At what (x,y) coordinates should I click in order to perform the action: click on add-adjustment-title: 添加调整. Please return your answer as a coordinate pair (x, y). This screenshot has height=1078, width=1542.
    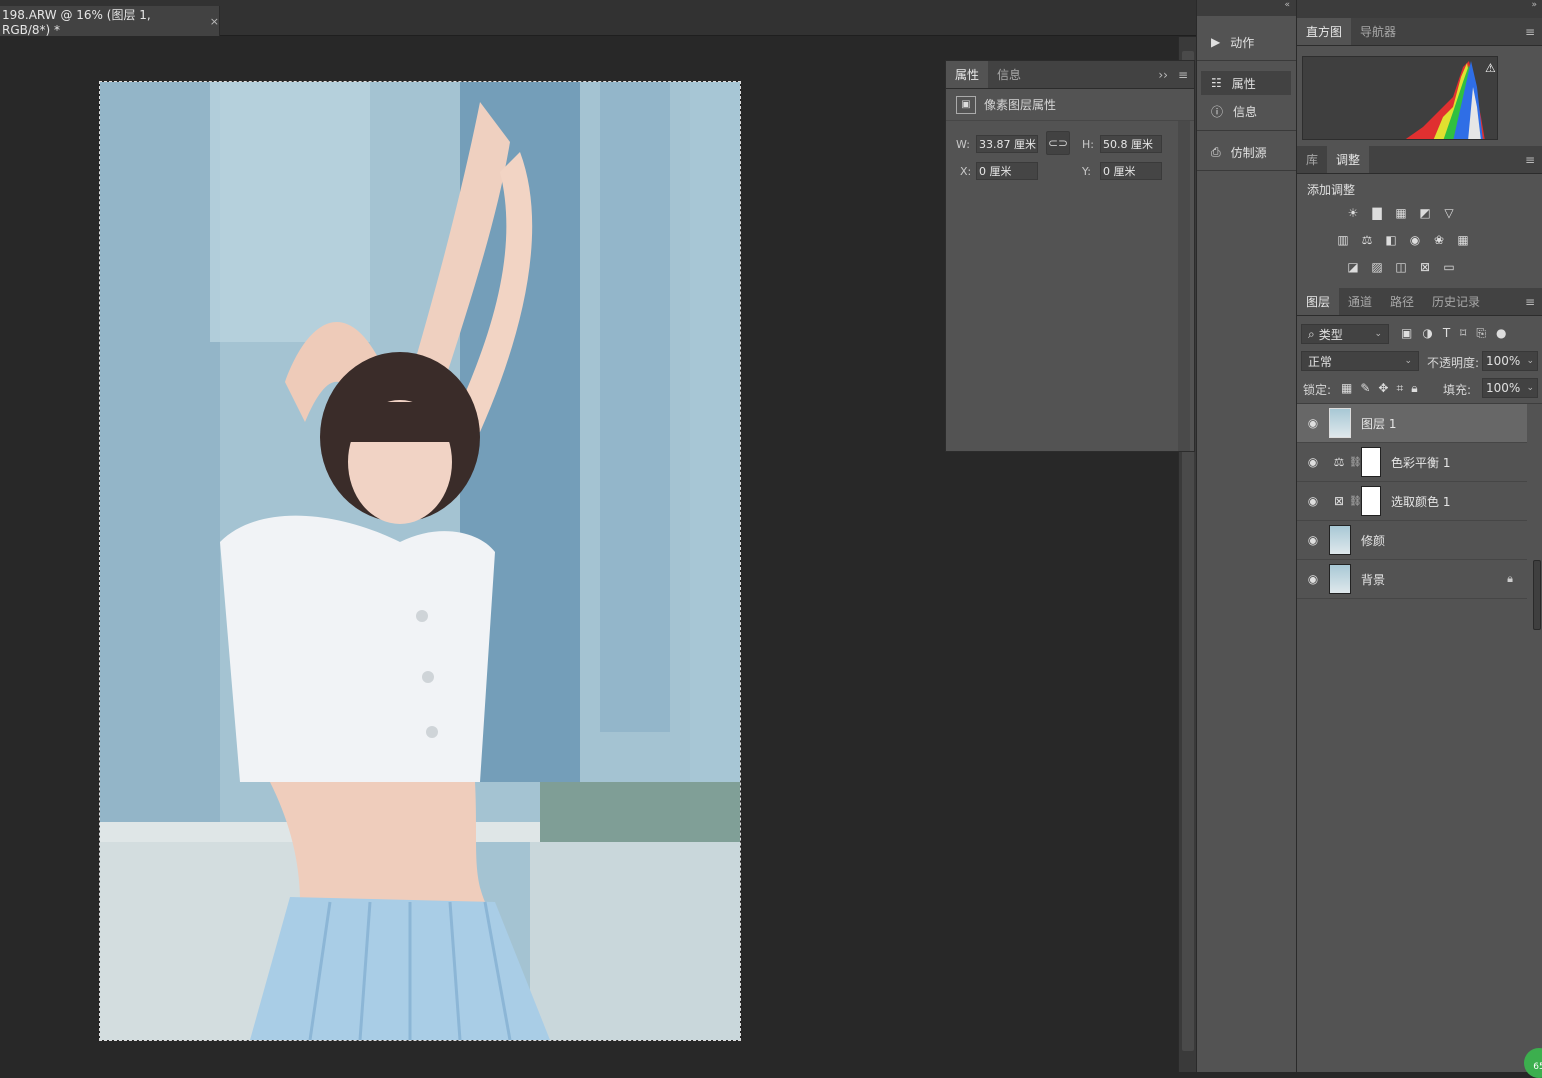
    Looking at the image, I should click on (1331, 190).